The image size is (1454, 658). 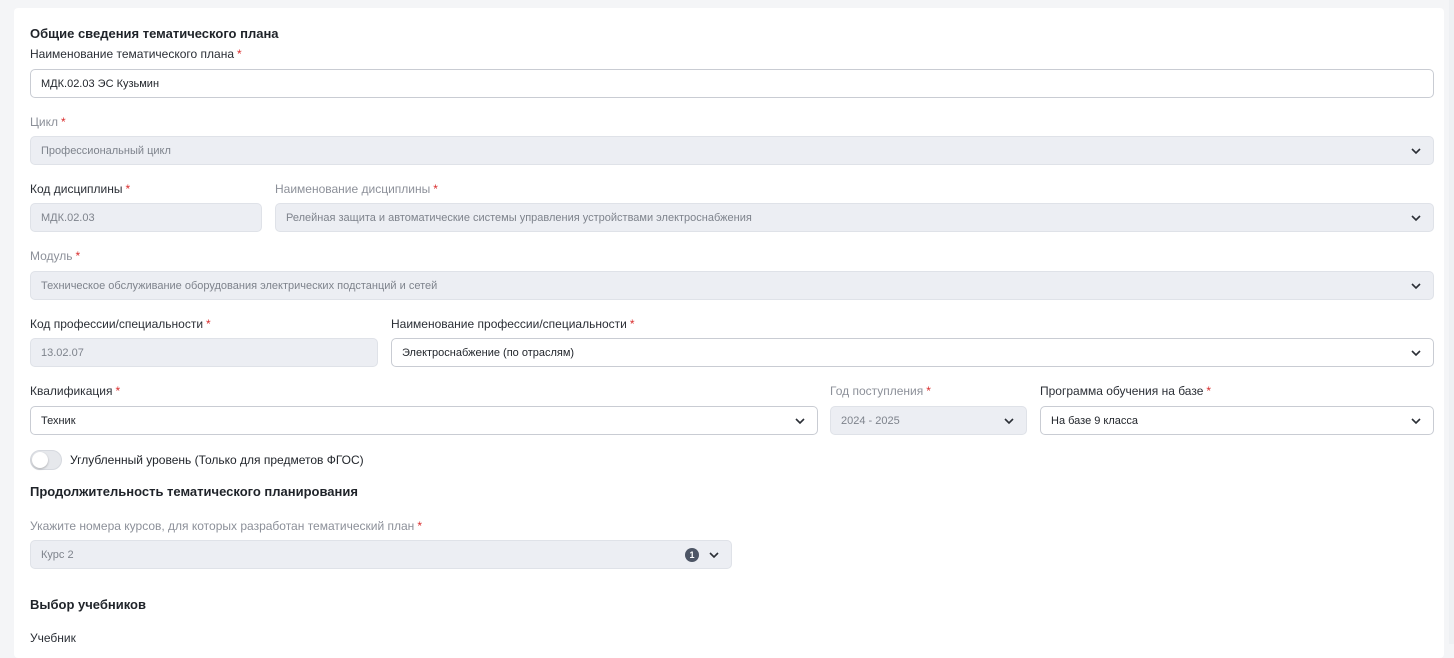 What do you see at coordinates (1095, 420) in the screenshot?
I see `program-base-value: На базе 9 класса` at bounding box center [1095, 420].